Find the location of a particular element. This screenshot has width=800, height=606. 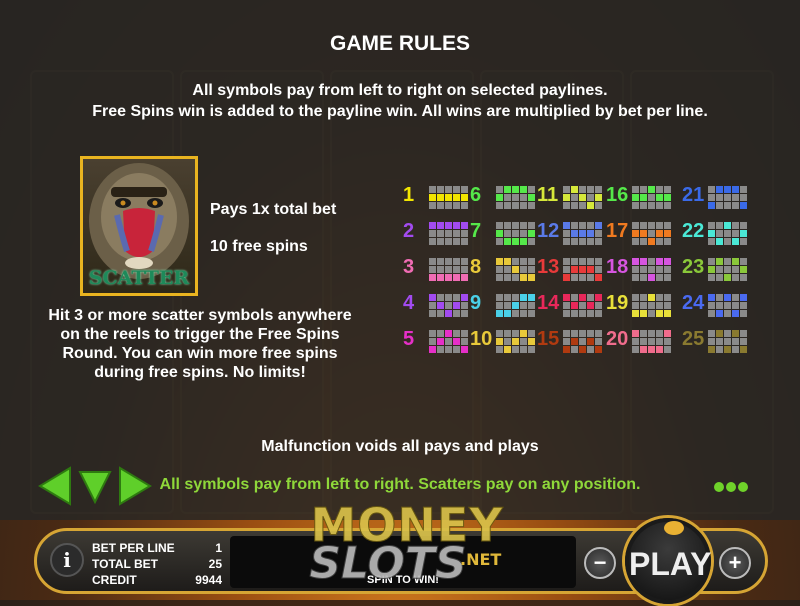

payline-20: 20 is located at coordinates (641, 340).